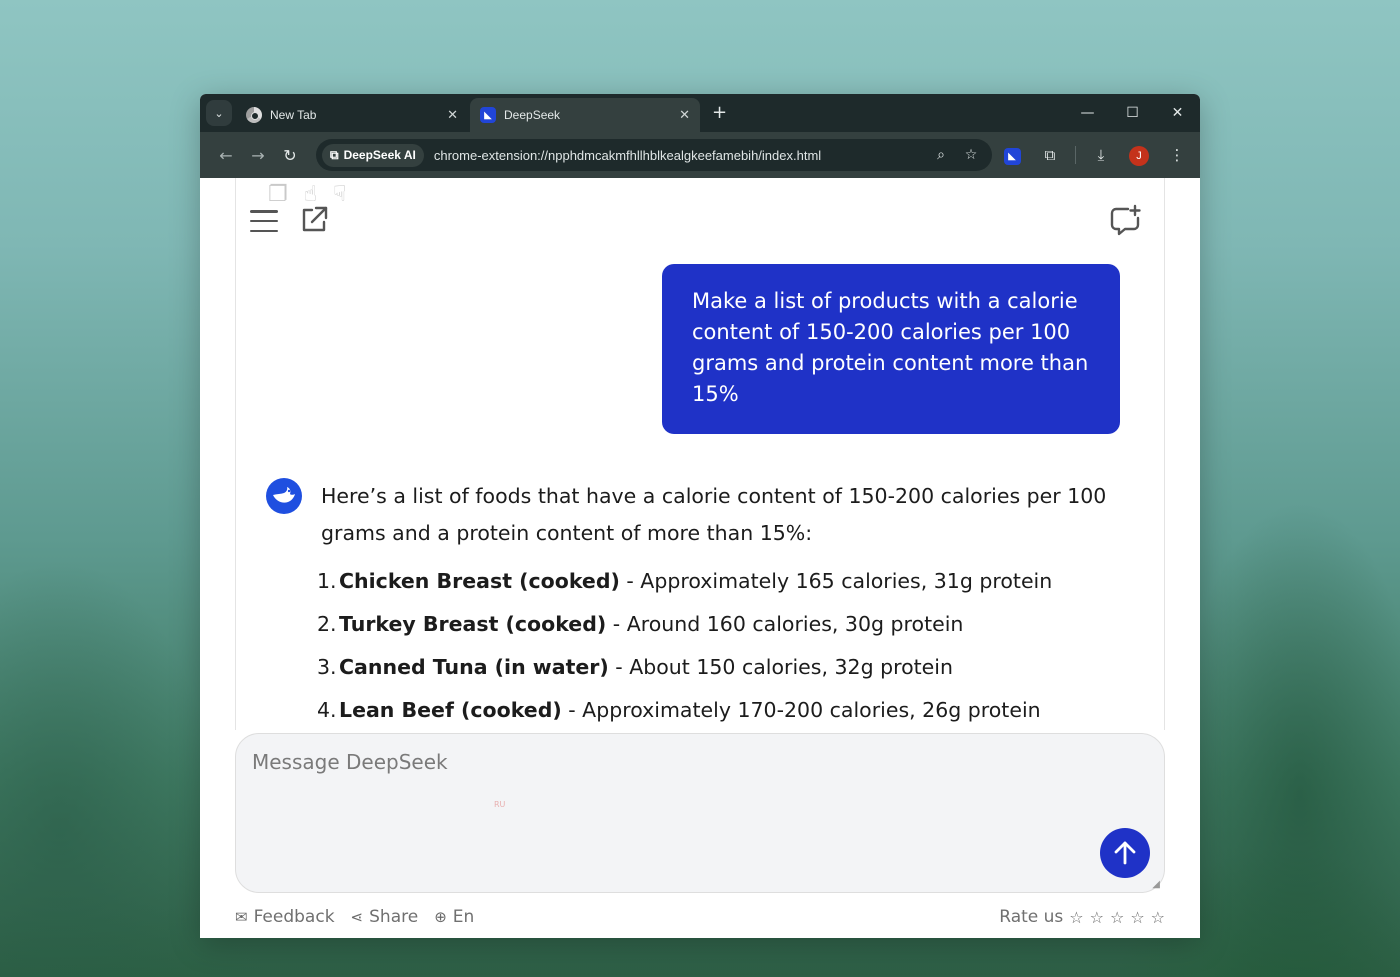 The width and height of the screenshot is (1400, 977). Describe the element at coordinates (293, 115) in the screenshot. I see `tab-title: New Tab` at that location.